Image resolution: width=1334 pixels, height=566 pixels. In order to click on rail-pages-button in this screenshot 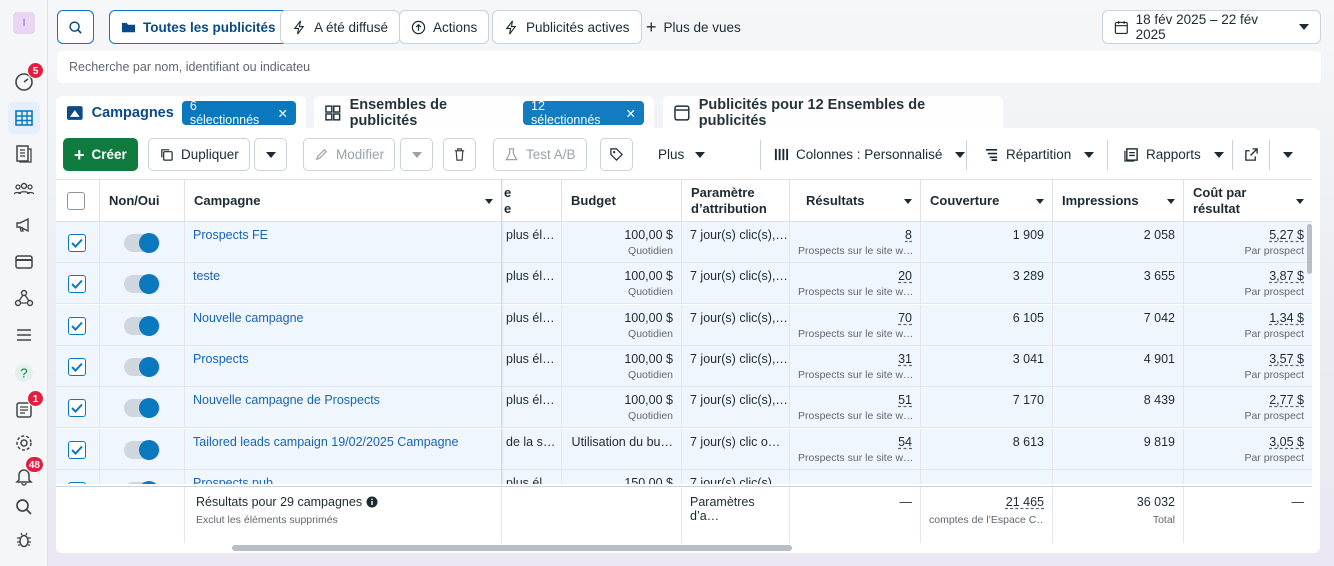, I will do `click(24, 154)`.